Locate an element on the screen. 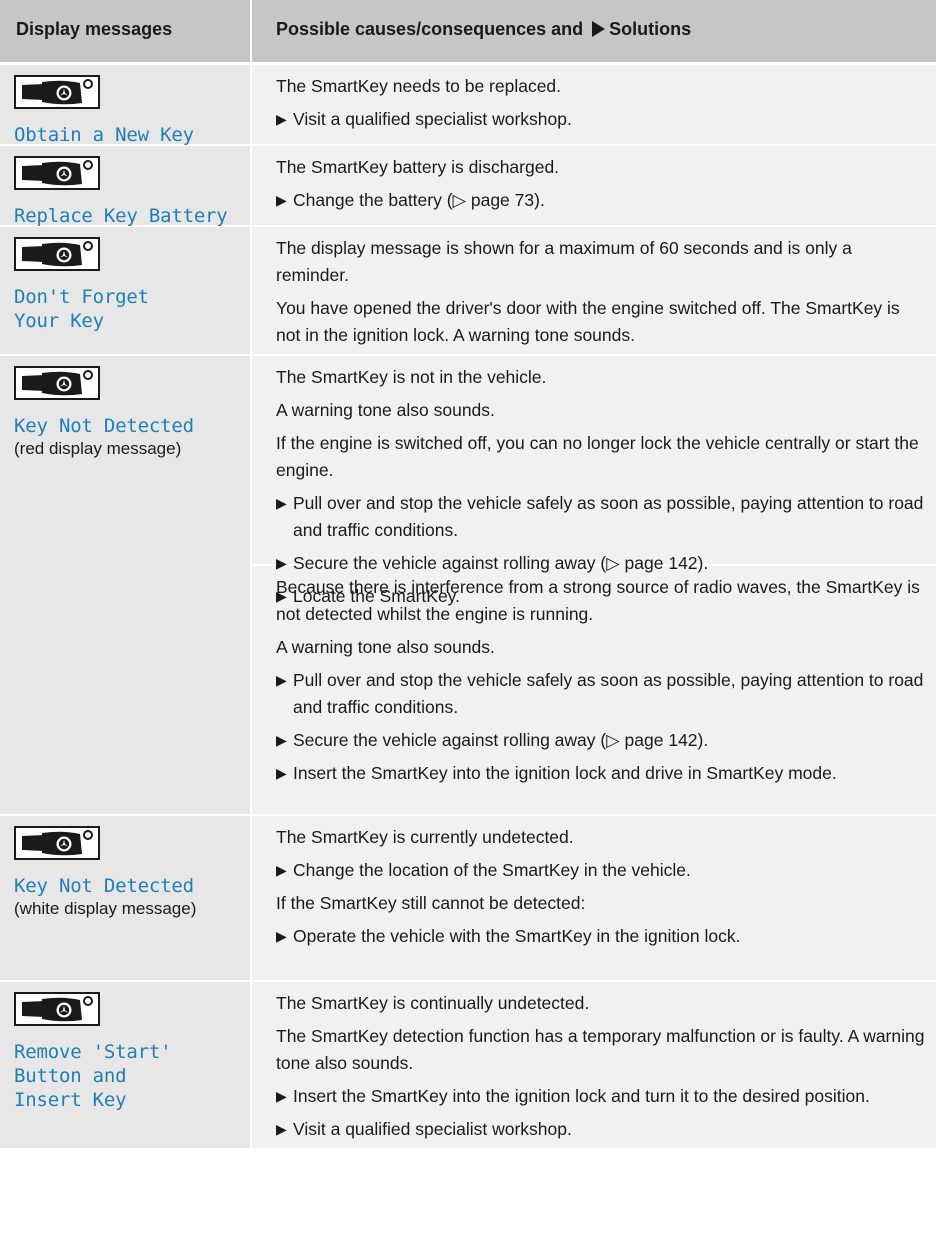 The height and width of the screenshot is (1244, 936). cause-text: The SmartKey needs to be replaced. is located at coordinates (419, 86).